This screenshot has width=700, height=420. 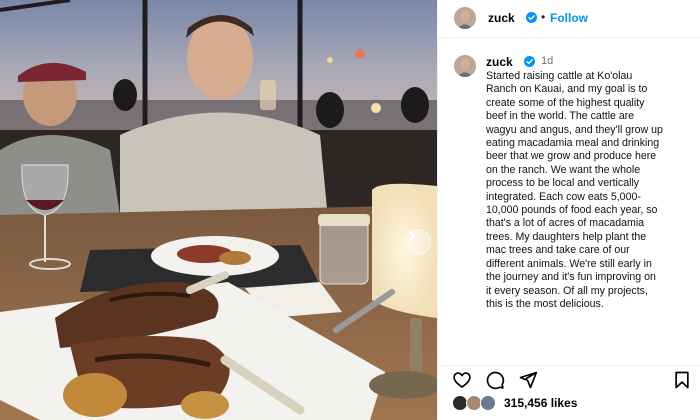 What do you see at coordinates (682, 380) in the screenshot?
I see `bookmark-icon` at bounding box center [682, 380].